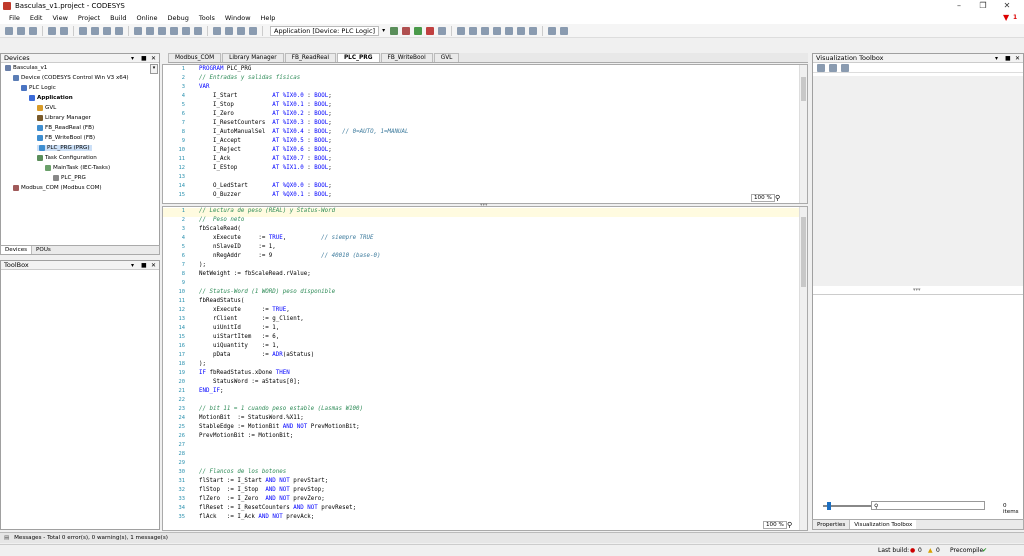 The width and height of the screenshot is (1024, 556). I want to click on cut-icon, so click(83, 30).